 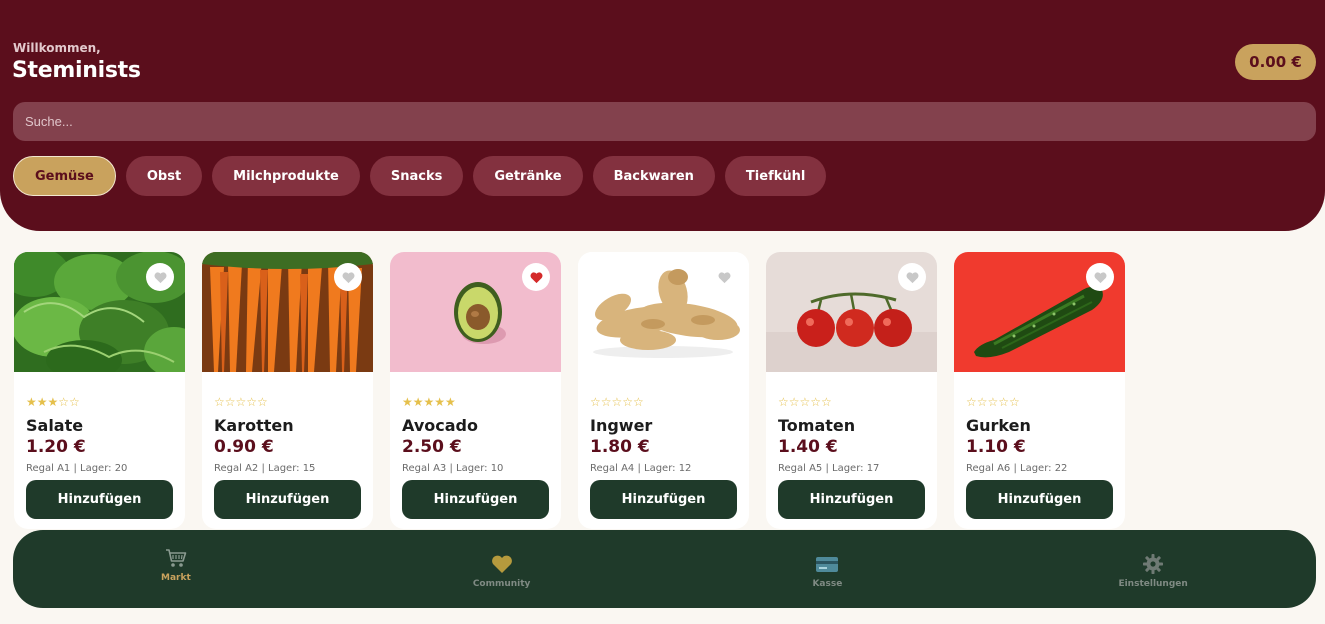 I want to click on product-price: 1.80 €, so click(x=620, y=447).